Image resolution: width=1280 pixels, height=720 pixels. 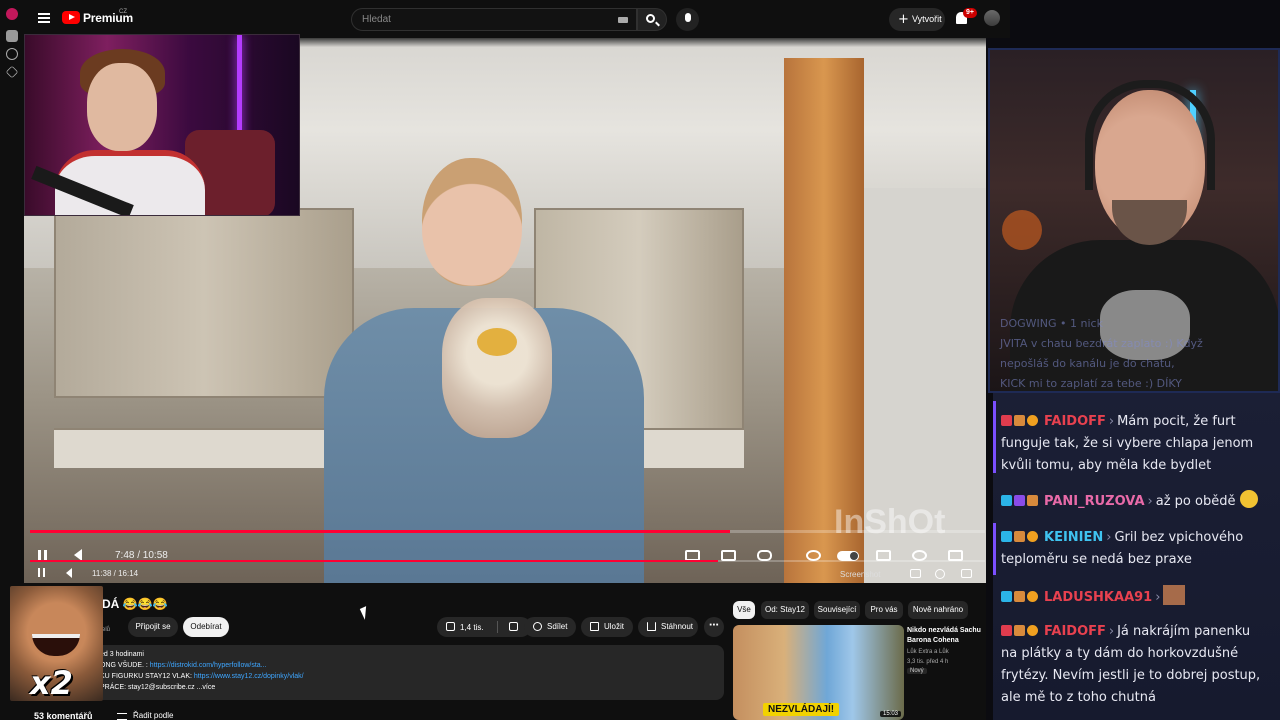 I want to click on chip-all: Vše, so click(x=744, y=610).